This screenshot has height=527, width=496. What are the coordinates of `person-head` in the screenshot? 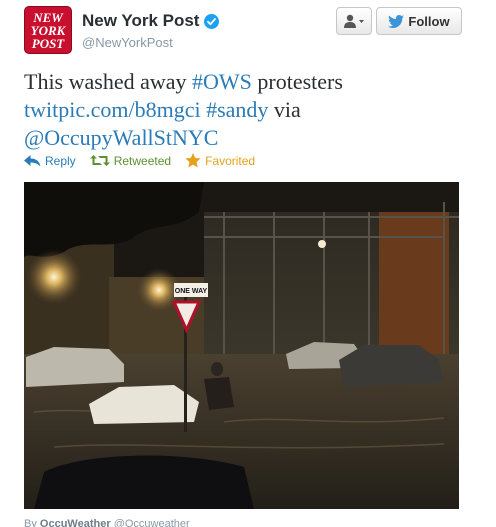 It's located at (217, 369).